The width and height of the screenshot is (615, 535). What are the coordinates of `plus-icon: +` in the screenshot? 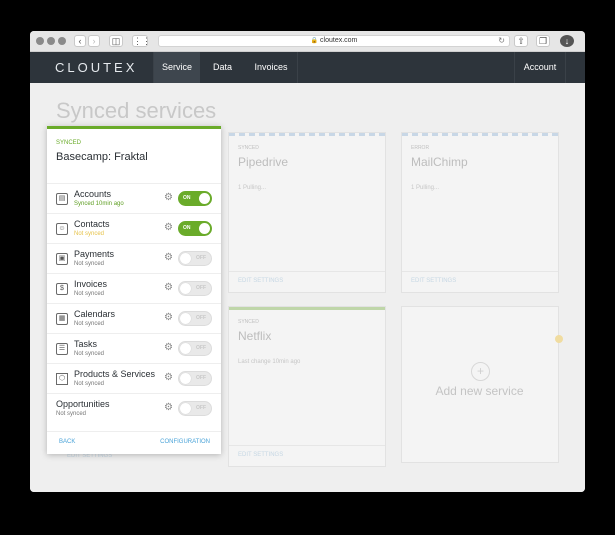 It's located at (480, 371).